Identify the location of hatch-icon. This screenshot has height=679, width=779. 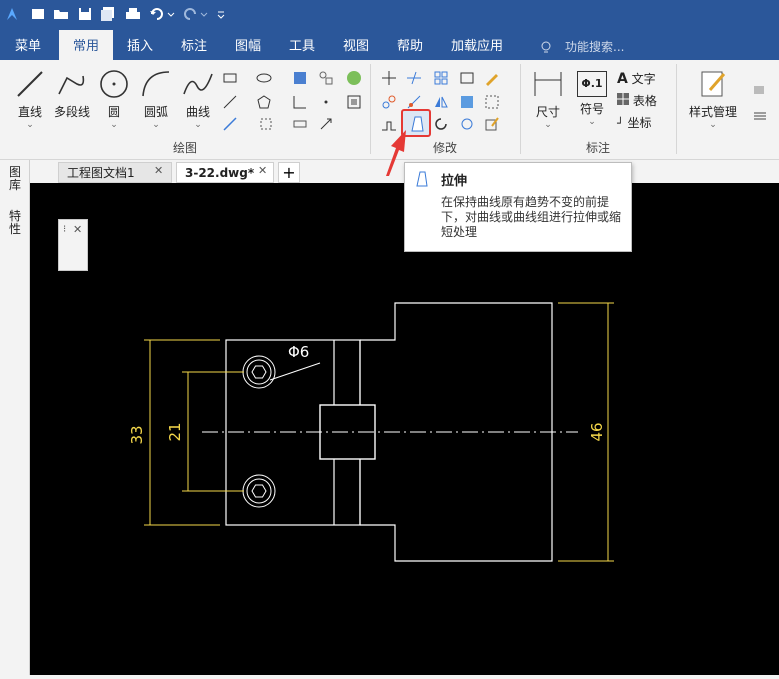
(300, 78).